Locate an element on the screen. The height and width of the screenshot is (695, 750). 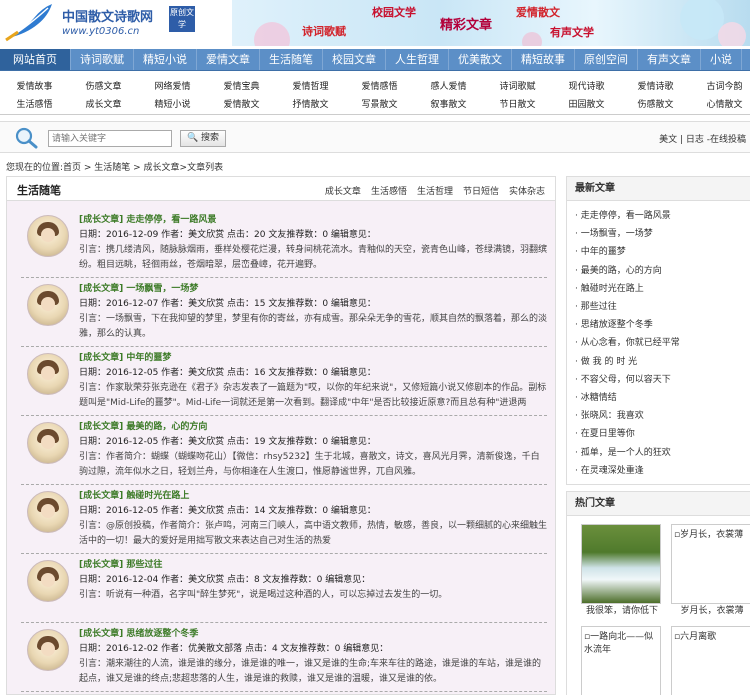
article-title: [成长文章] 那些过往 is located at coordinates (313, 565).